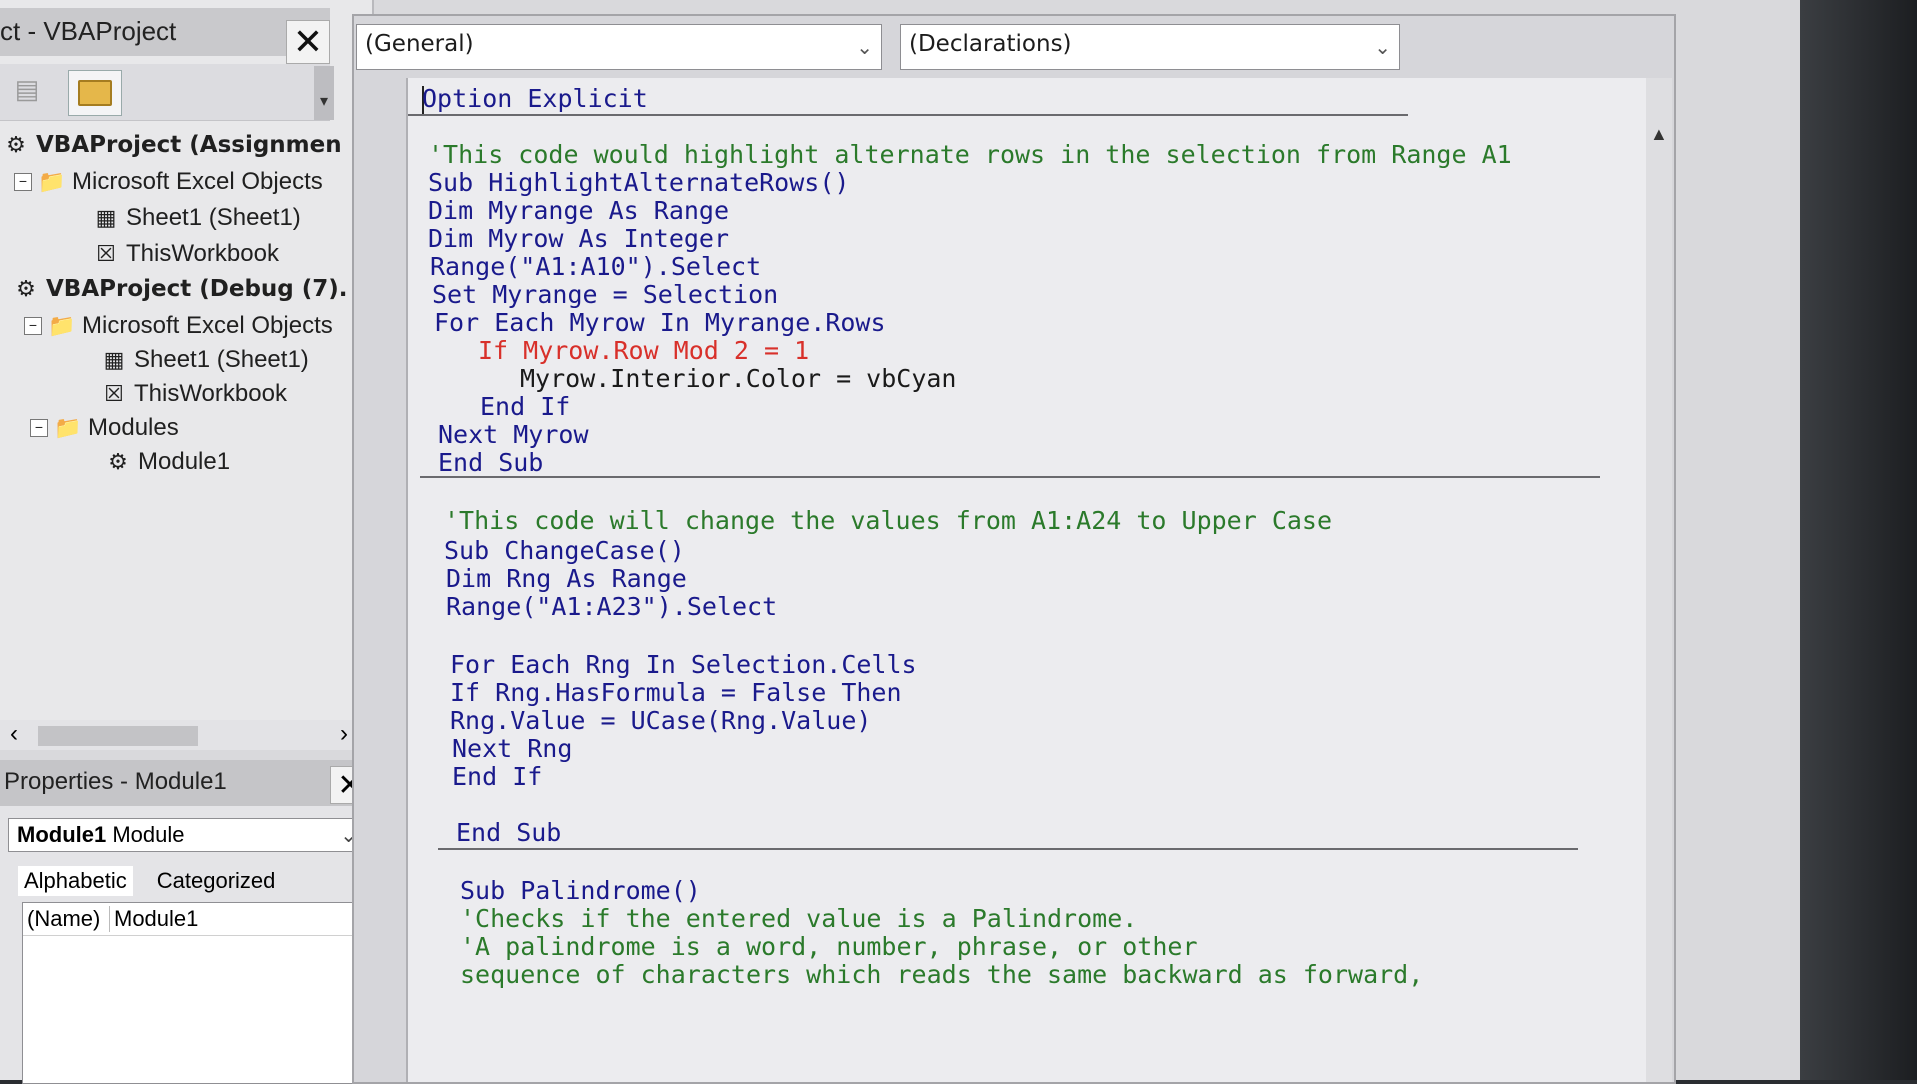 The image size is (1917, 1084). I want to click on properties-title: Properties - Module1, so click(115, 781).